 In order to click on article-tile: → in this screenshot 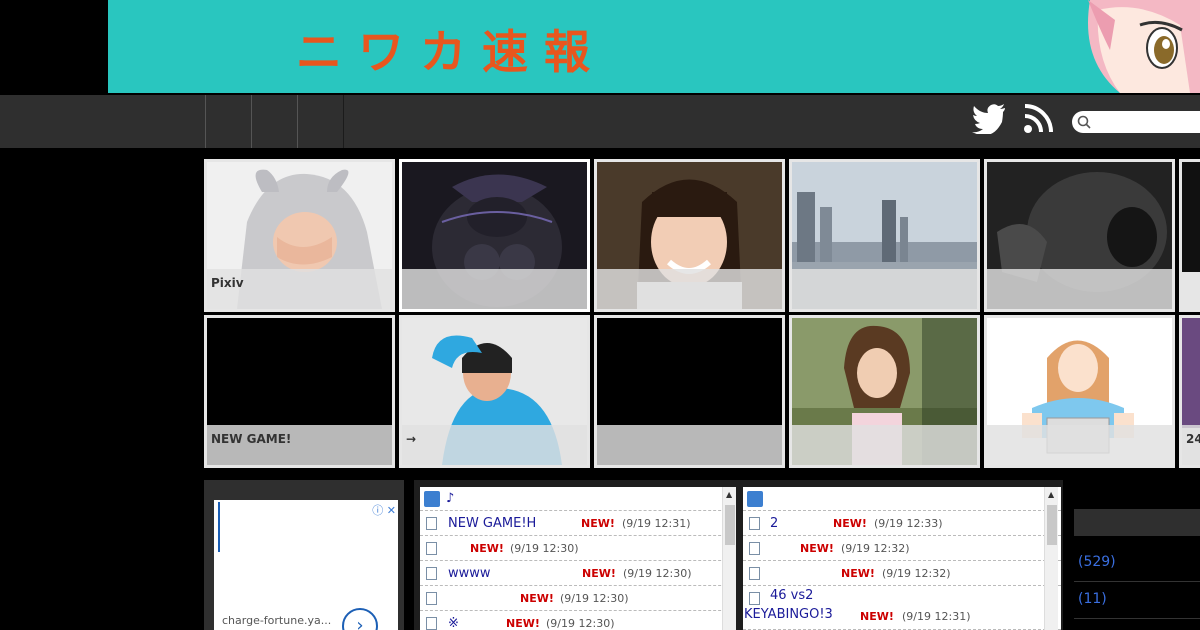, I will do `click(494, 391)`.